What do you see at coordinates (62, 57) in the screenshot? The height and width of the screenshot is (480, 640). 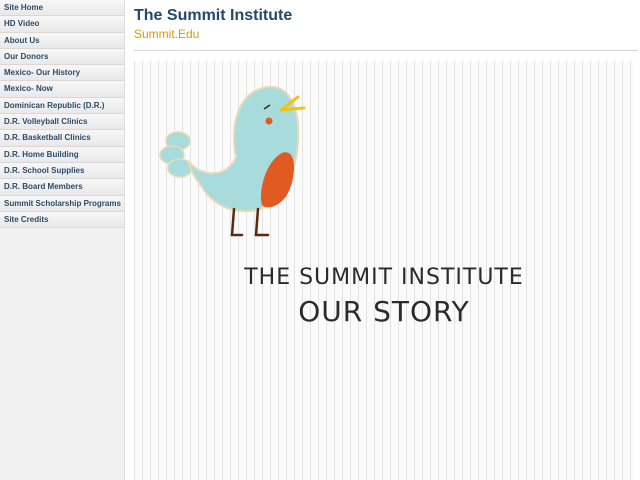 I see `sidebar-item-our-donors: Our Donors` at bounding box center [62, 57].